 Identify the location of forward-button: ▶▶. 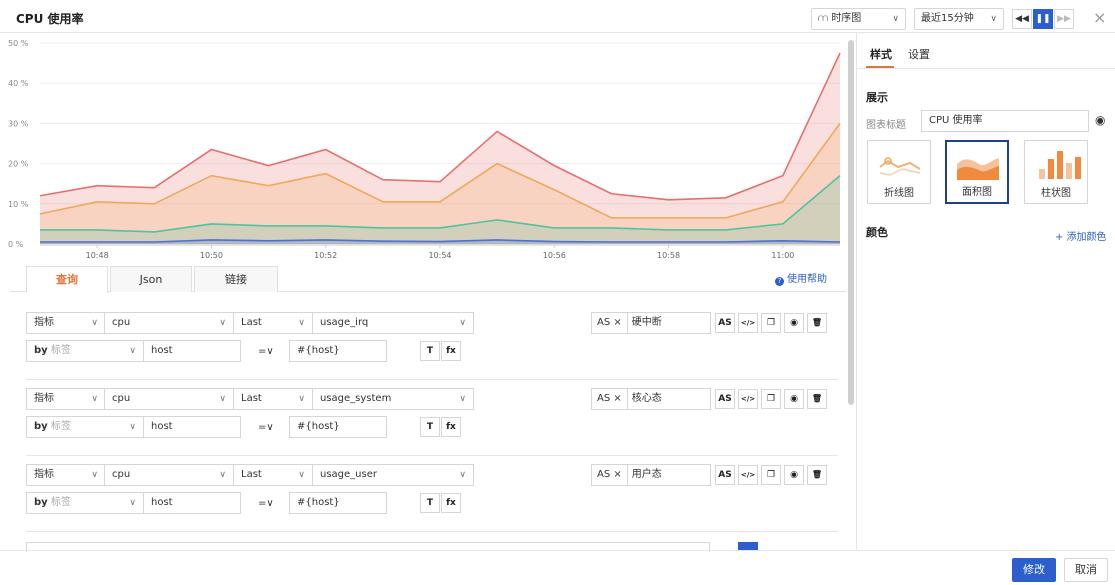
(1064, 19).